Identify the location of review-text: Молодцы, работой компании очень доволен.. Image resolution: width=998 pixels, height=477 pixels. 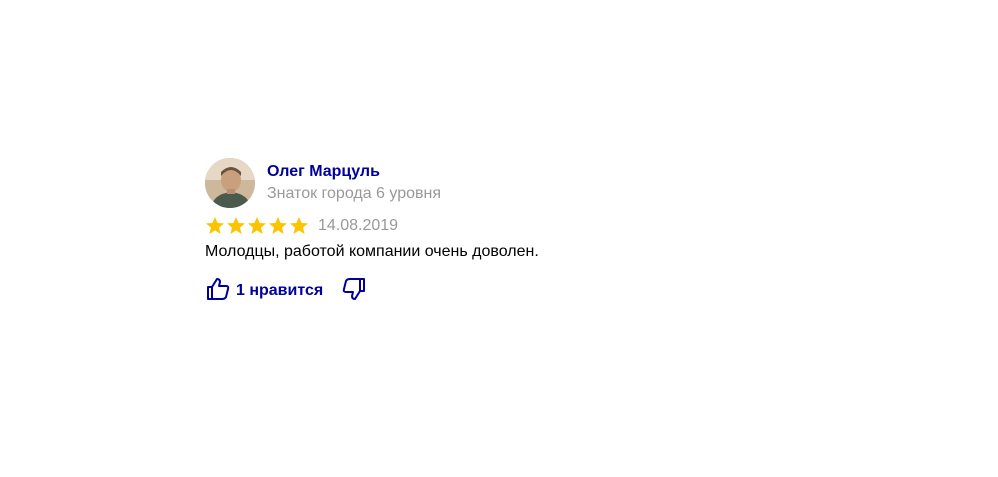
(372, 251).